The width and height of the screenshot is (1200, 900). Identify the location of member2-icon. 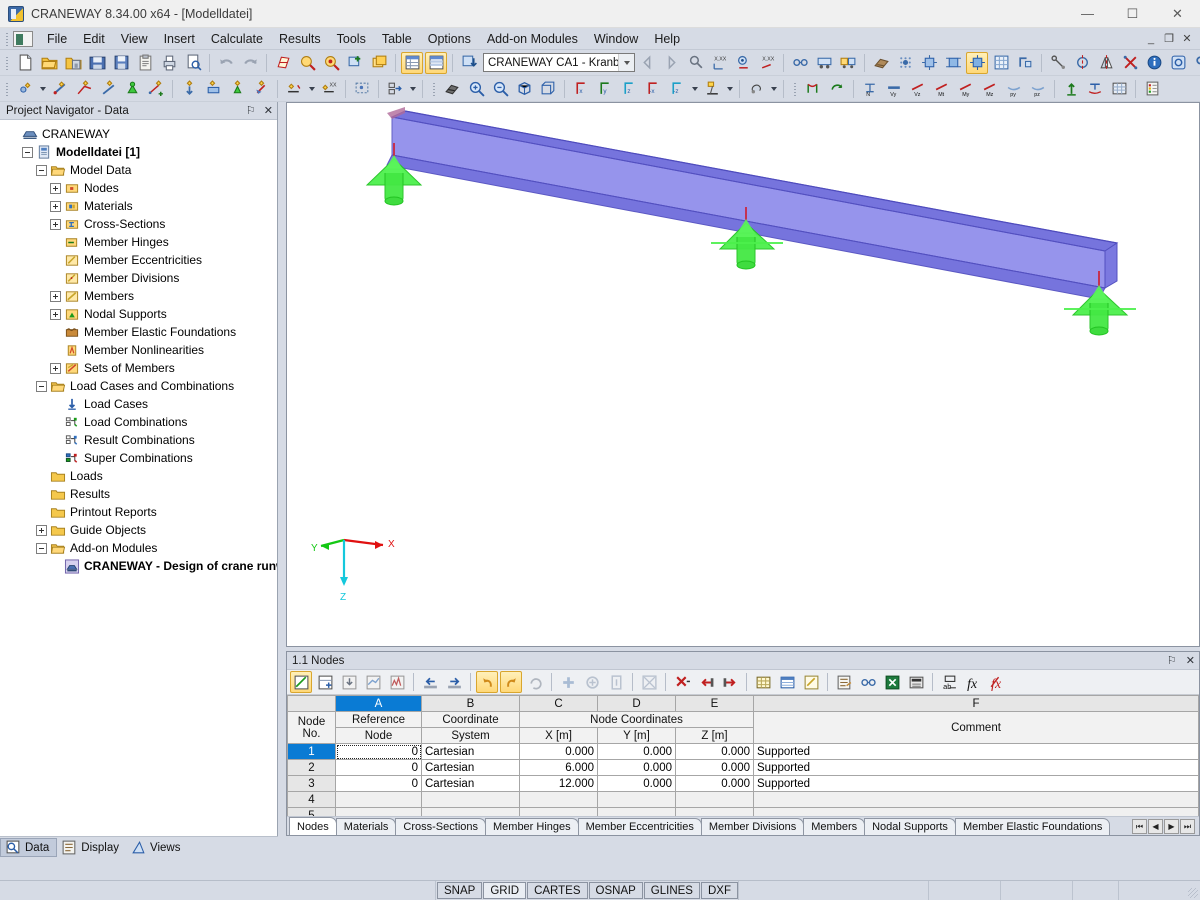
(108, 89).